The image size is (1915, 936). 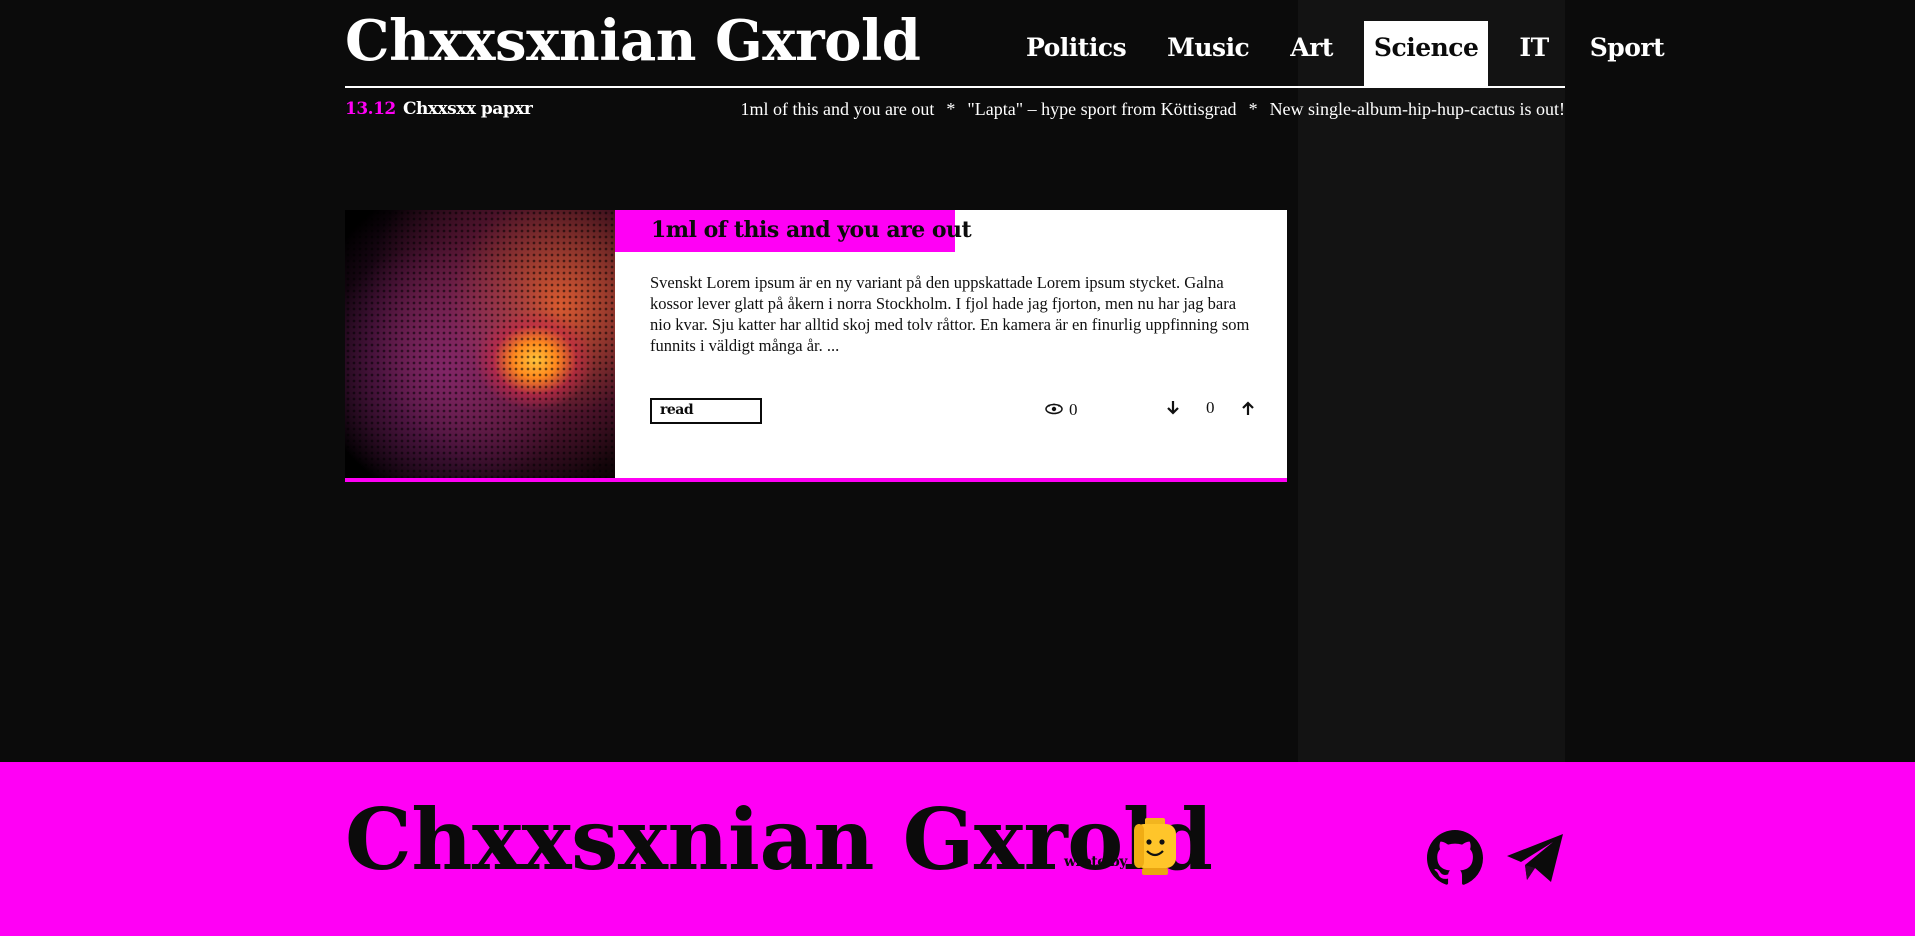 I want to click on article-thumbnail, so click(x=480, y=344).